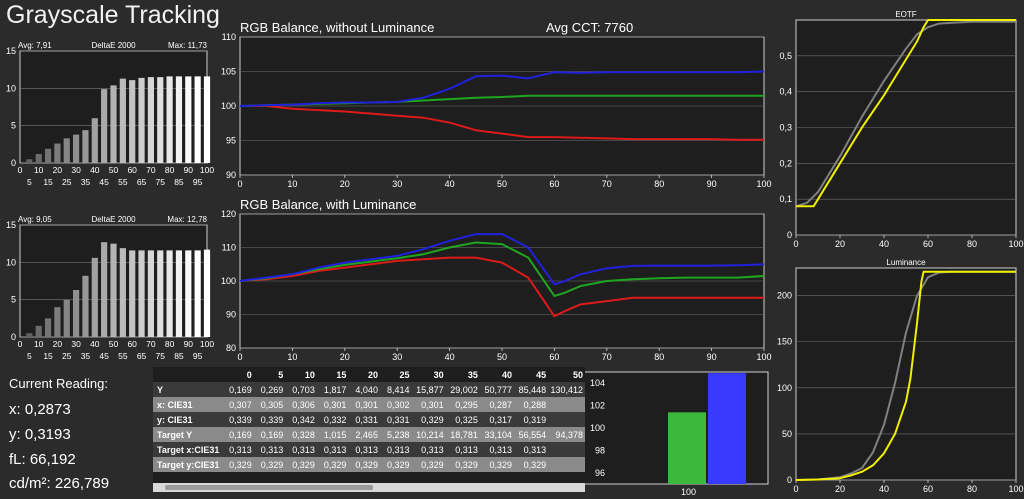 The height and width of the screenshot is (499, 1024). Describe the element at coordinates (607, 184) in the screenshot. I see `rgb-balance-chart-1-x-tick-label: 70` at that location.